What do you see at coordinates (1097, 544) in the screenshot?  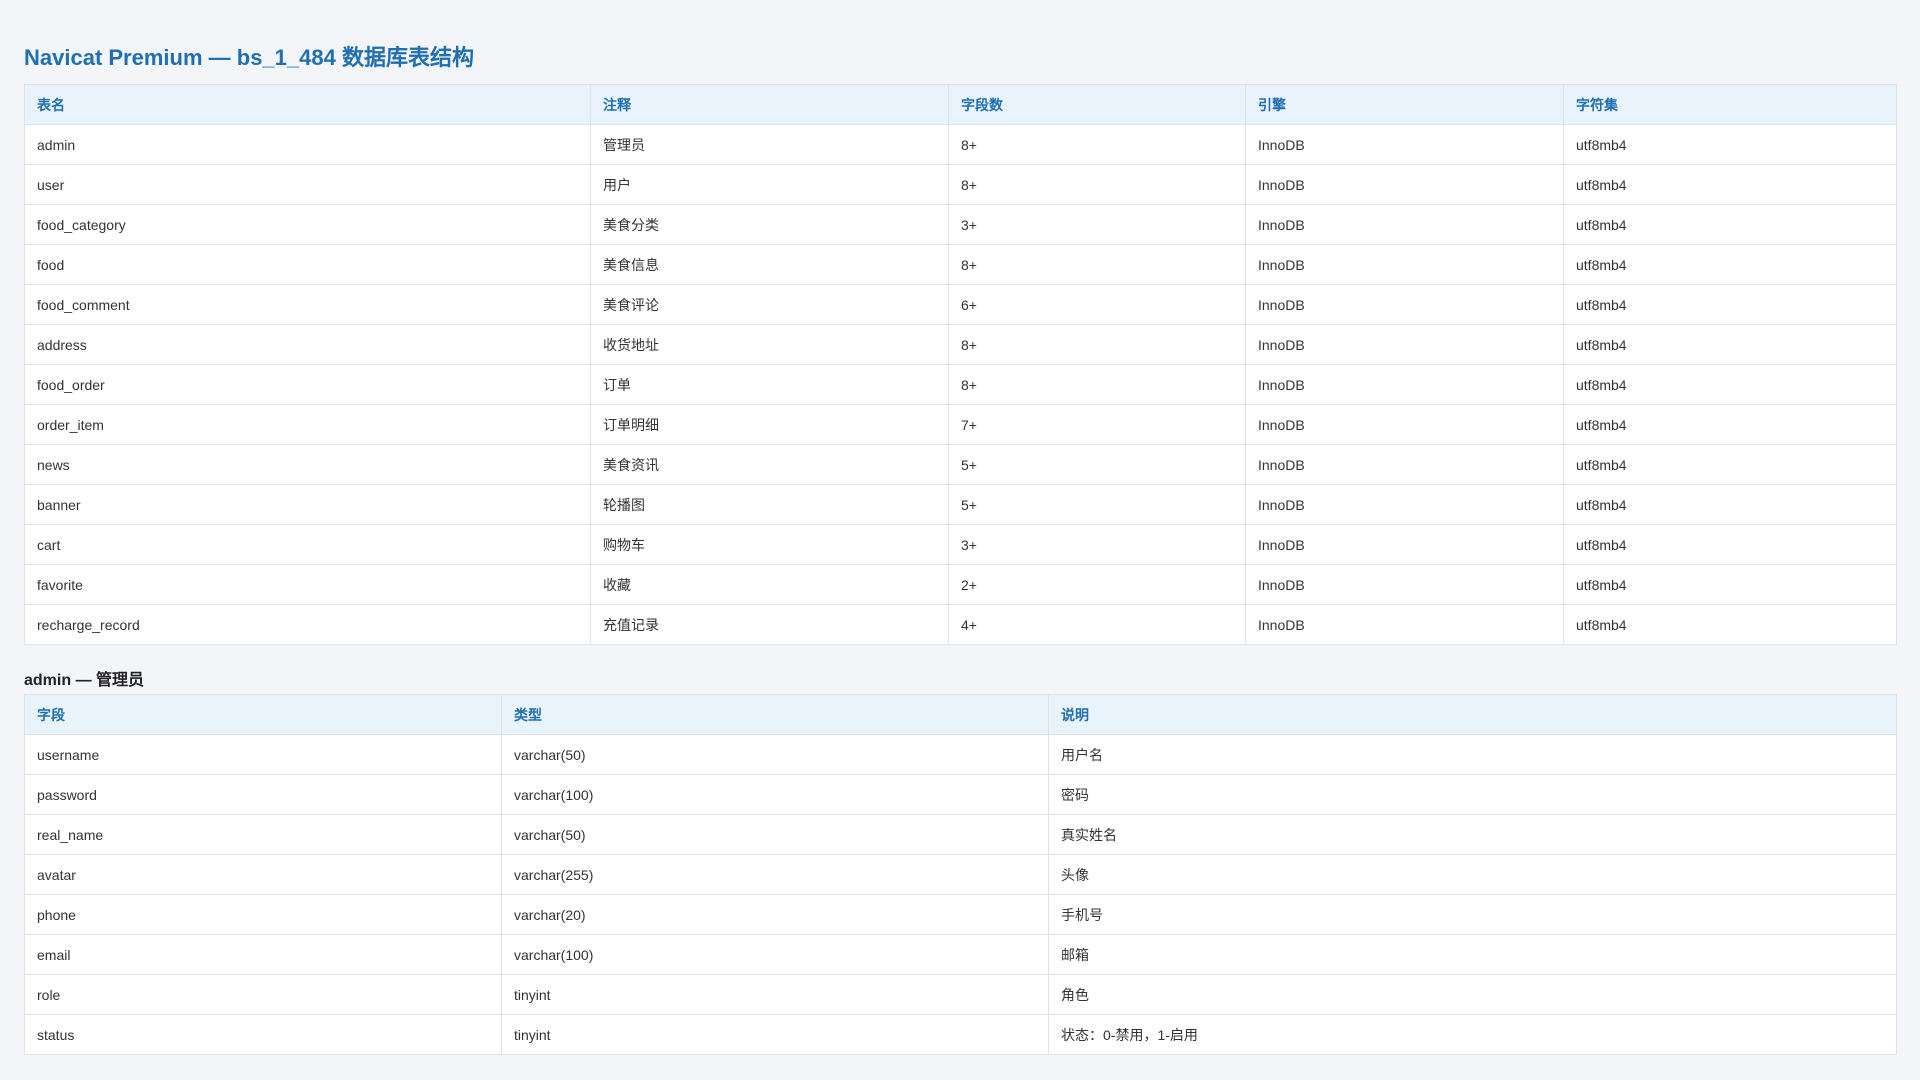 I see `field-count-cell: 3+` at bounding box center [1097, 544].